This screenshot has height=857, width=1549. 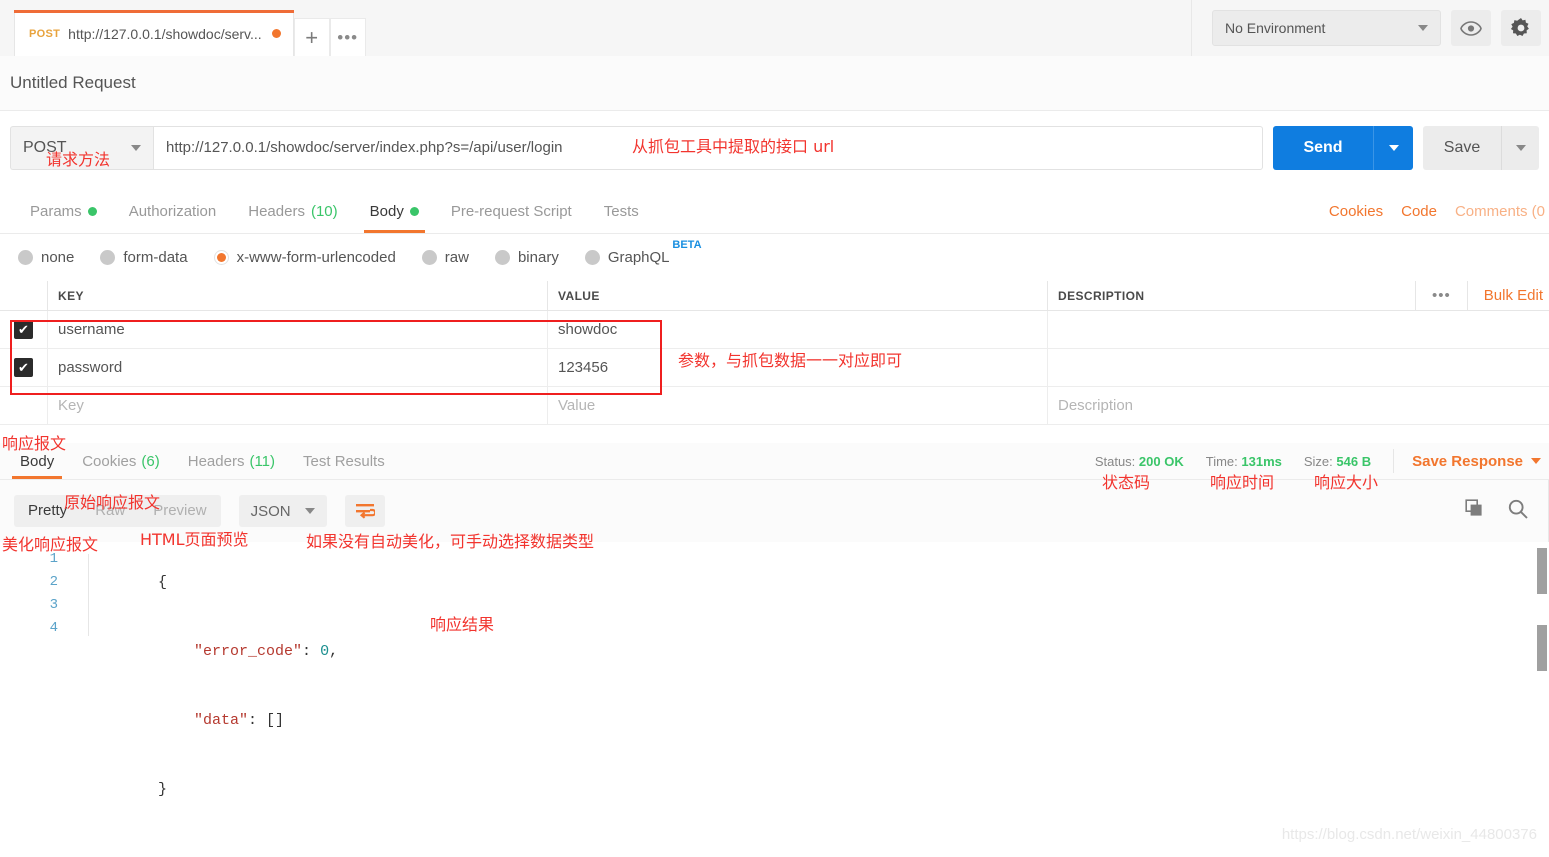 What do you see at coordinates (282, 511) in the screenshot?
I see `response-language-dropdown: JSON` at bounding box center [282, 511].